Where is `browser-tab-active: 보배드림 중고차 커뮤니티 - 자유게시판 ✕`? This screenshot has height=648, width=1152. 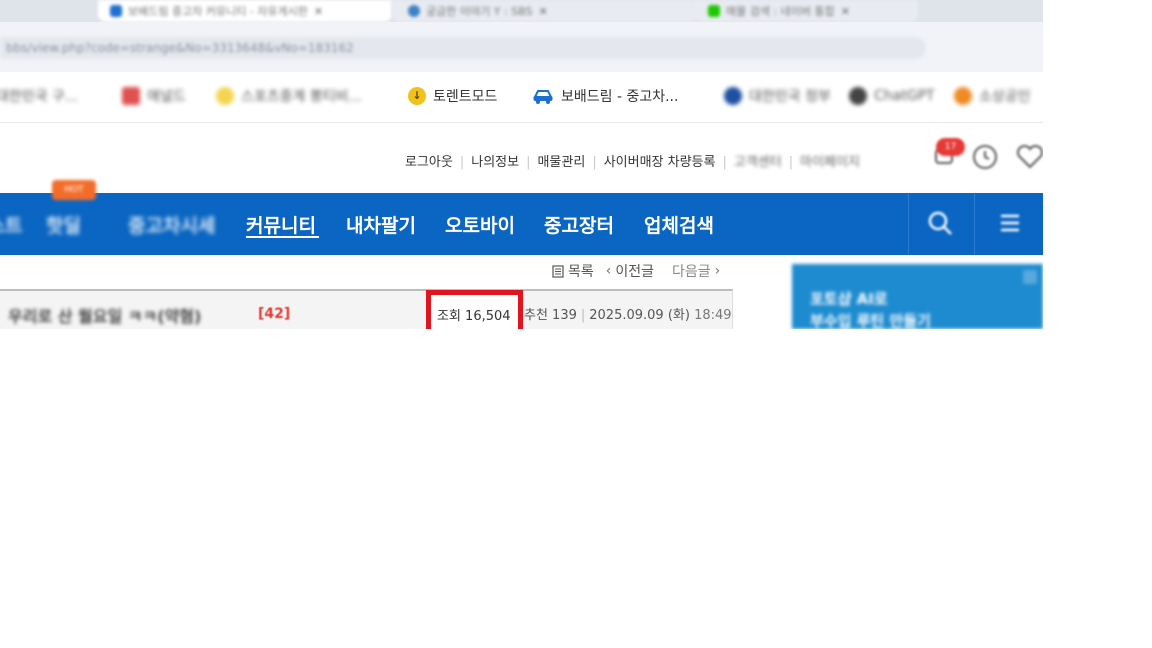 browser-tab-active: 보배드림 중고차 커뮤니티 - 자유게시판 ✕ is located at coordinates (245, 11).